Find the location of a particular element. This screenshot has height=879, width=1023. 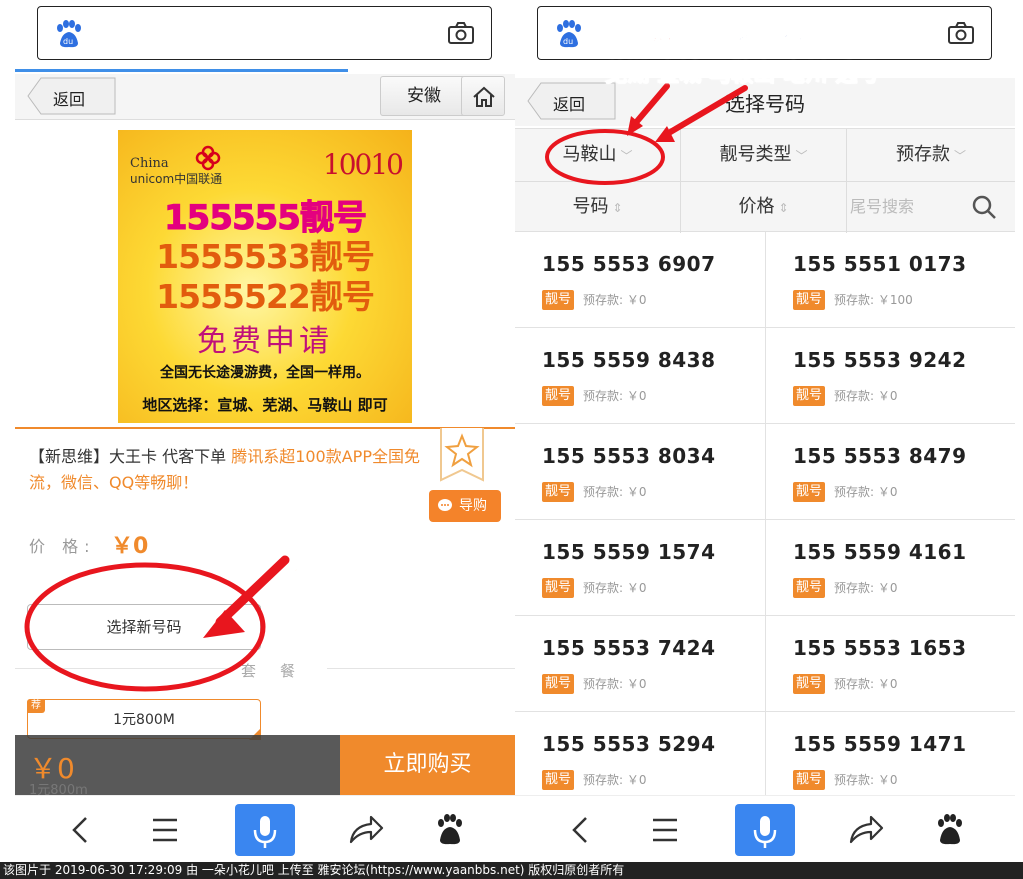

number-item: 155 5559 1574 靓号 预存款: ￥0 is located at coordinates (640, 568).